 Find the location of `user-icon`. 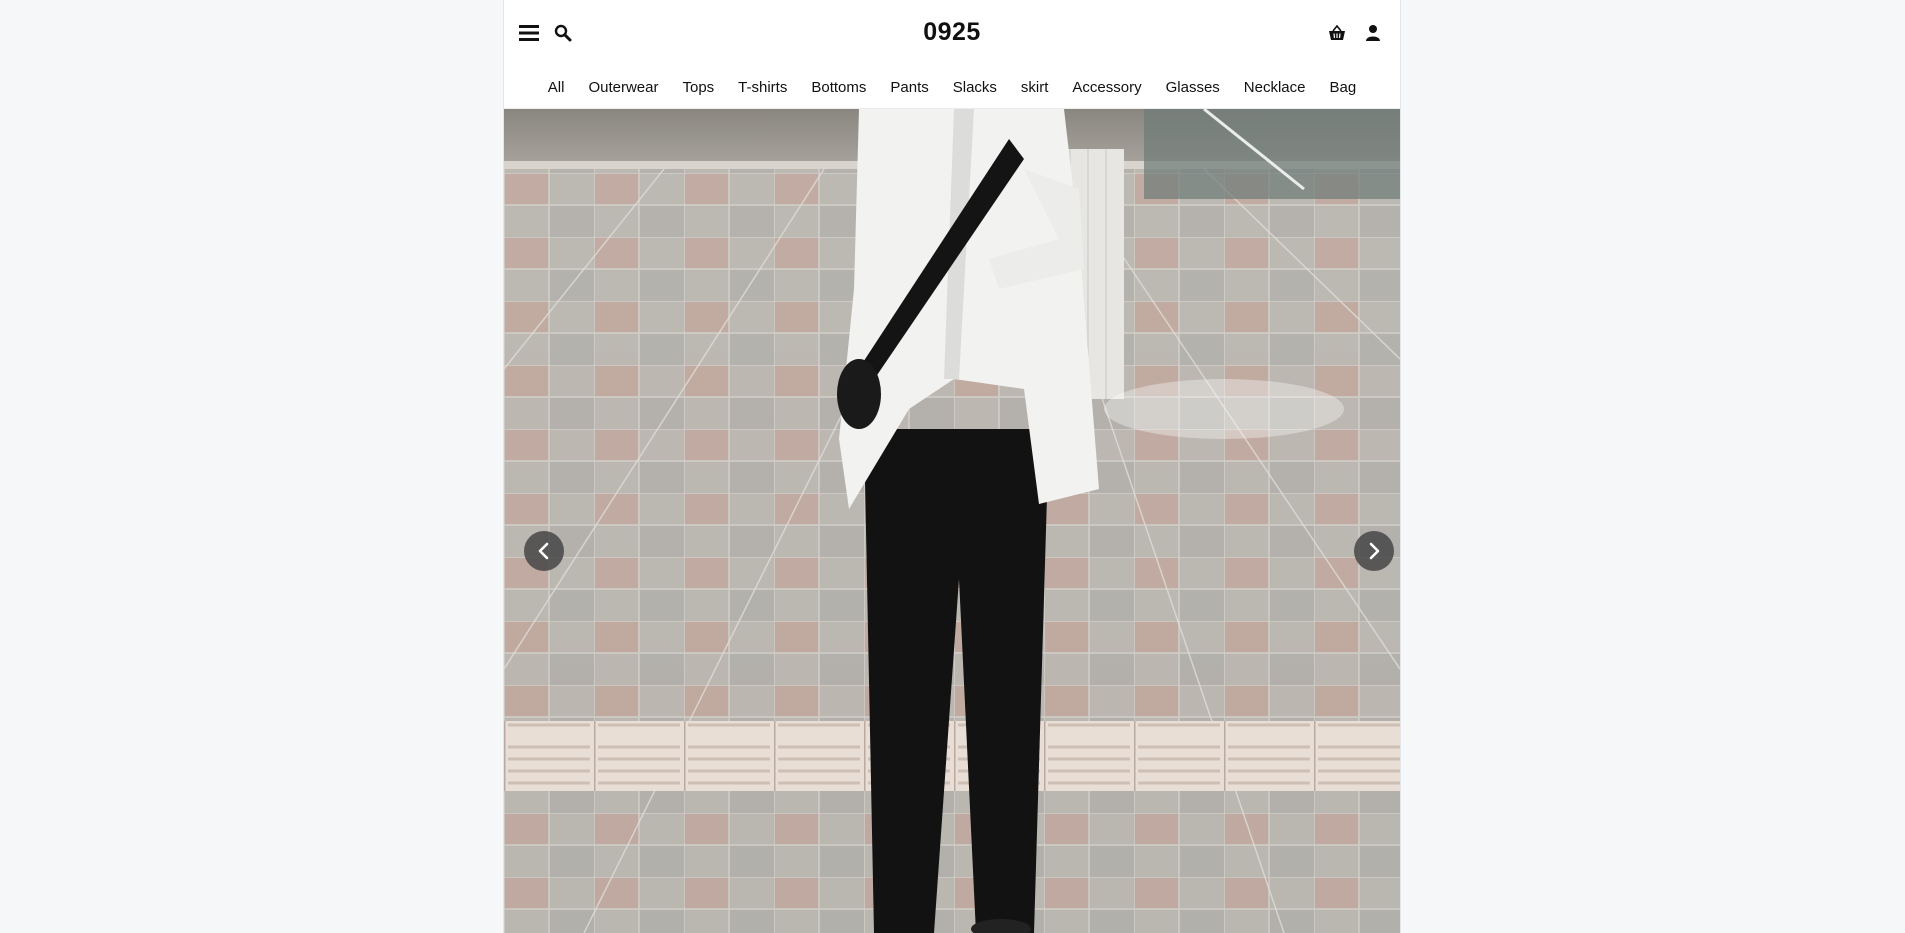

user-icon is located at coordinates (1373, 33).